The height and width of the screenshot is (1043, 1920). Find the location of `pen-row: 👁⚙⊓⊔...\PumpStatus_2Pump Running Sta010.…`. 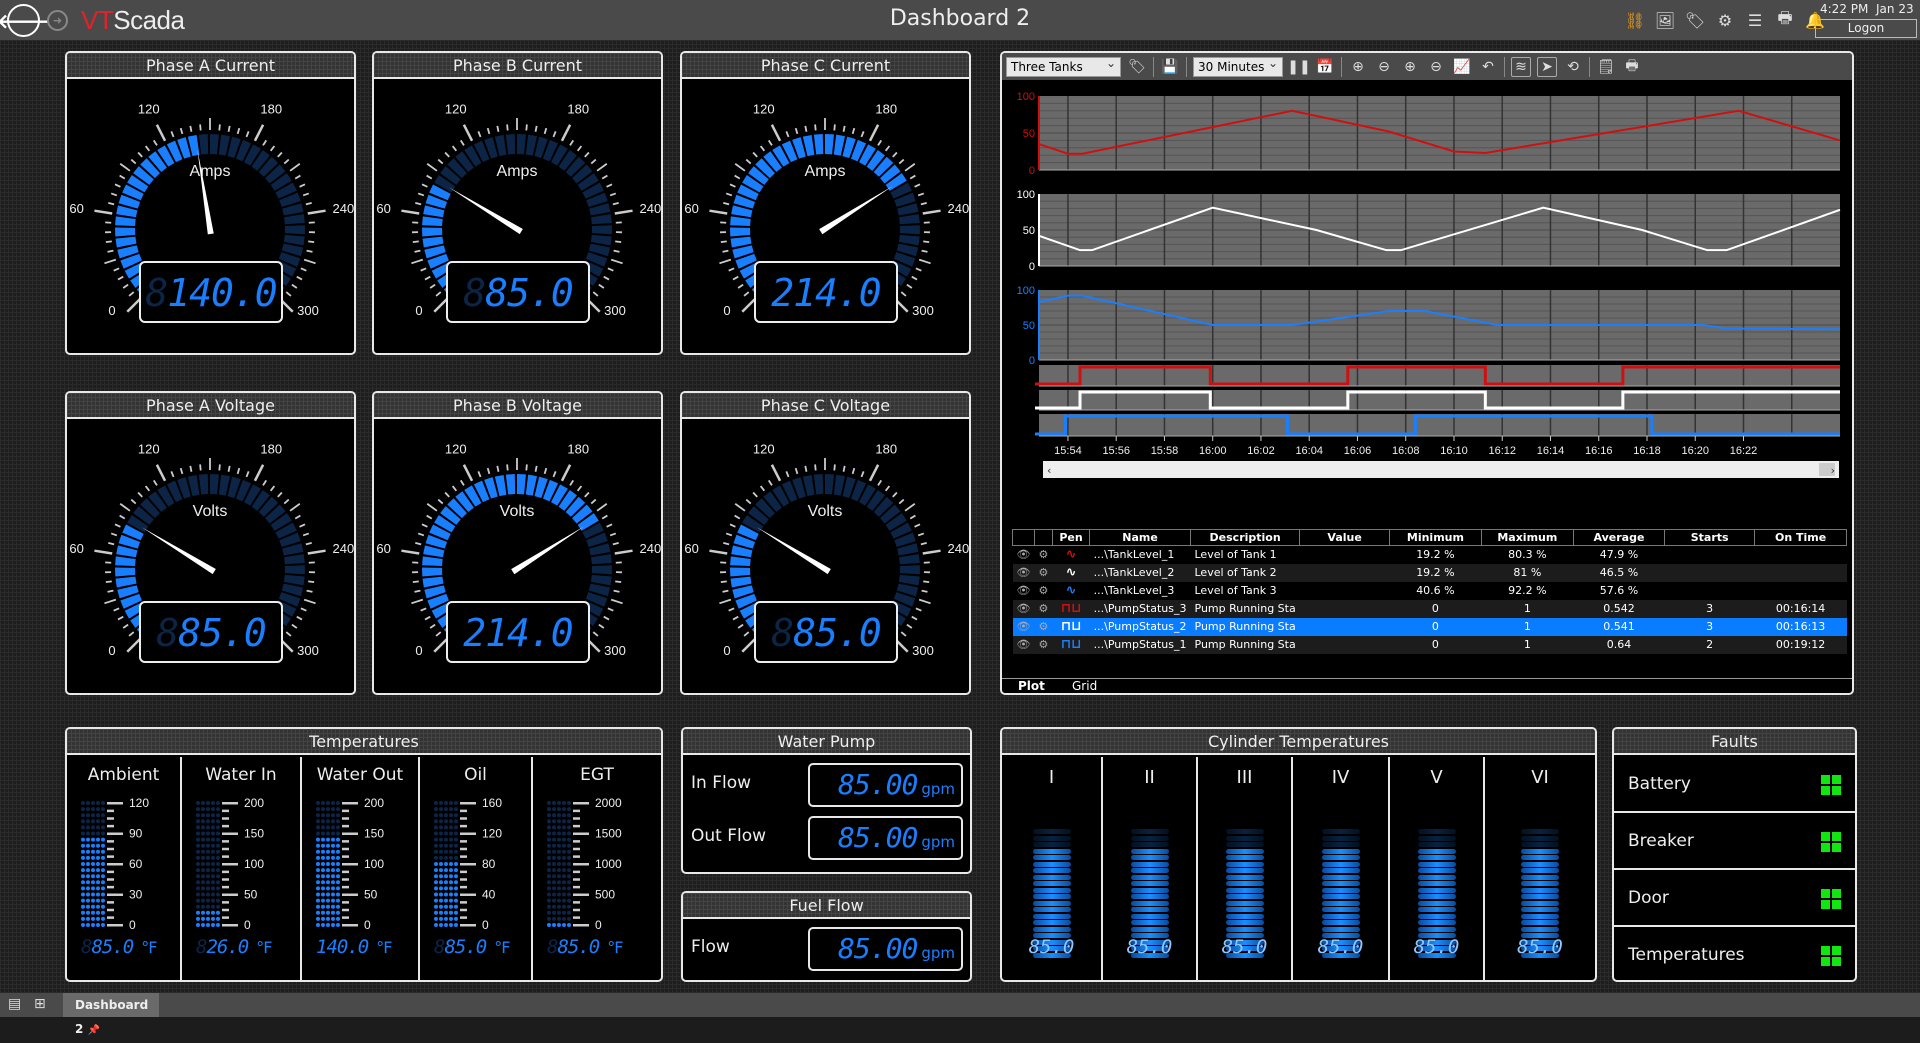

pen-row: 👁⚙⊓⊔...\PumpStatus_2Pump Running Sta010.… is located at coordinates (1430, 627).